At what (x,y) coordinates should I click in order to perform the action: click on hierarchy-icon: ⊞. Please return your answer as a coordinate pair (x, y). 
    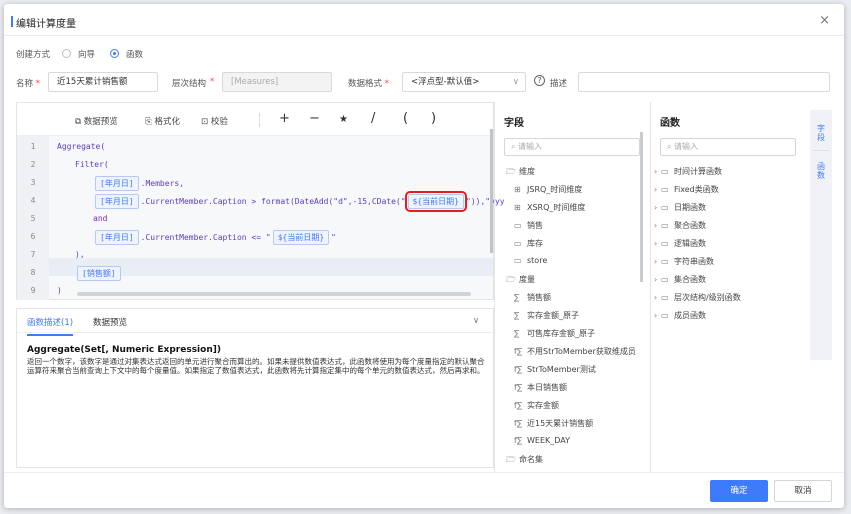
    Looking at the image, I should click on (517, 207).